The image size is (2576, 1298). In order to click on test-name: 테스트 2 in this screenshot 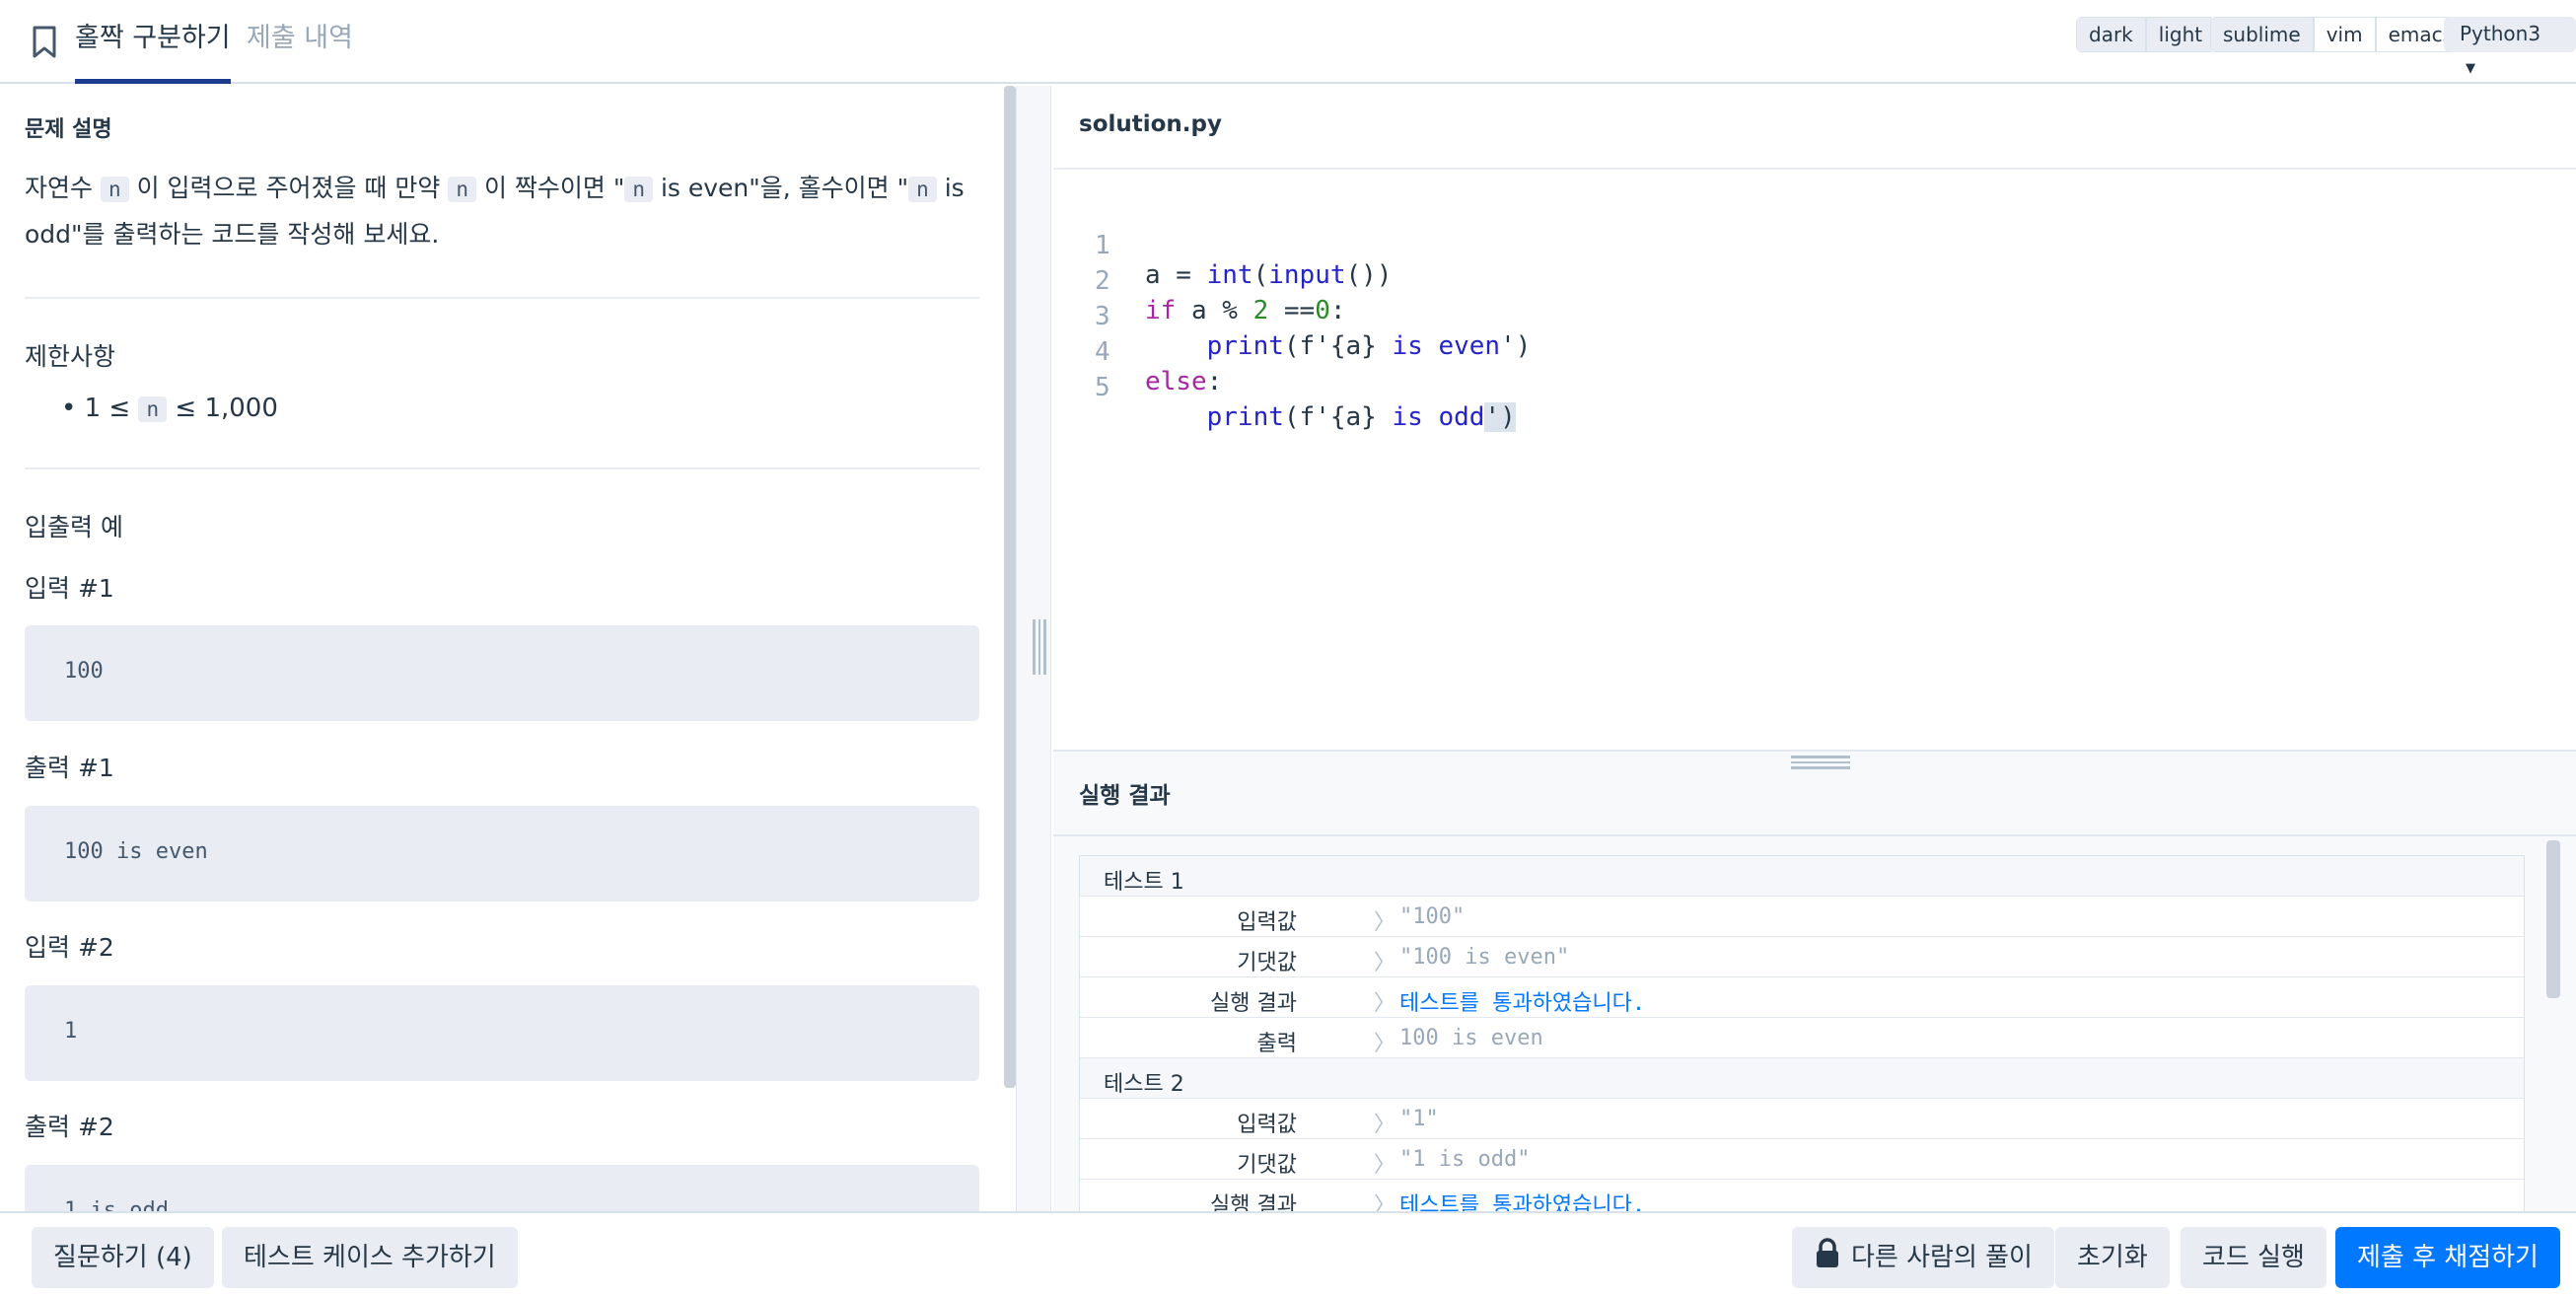, I will do `click(1144, 1084)`.